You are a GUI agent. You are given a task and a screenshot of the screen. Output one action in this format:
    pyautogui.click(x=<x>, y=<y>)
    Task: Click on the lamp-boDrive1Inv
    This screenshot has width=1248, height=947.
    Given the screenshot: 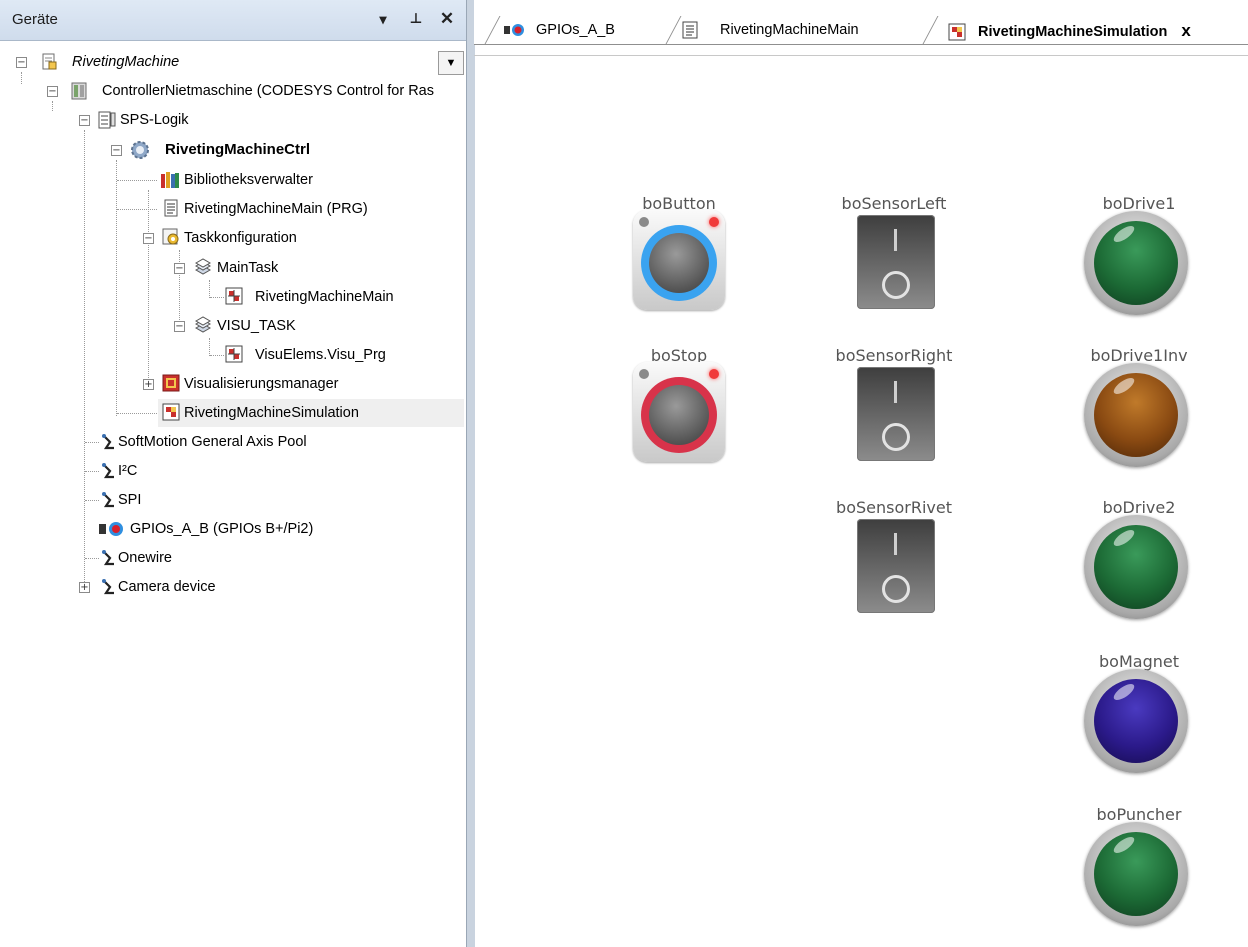 What is the action you would take?
    pyautogui.click(x=1136, y=415)
    